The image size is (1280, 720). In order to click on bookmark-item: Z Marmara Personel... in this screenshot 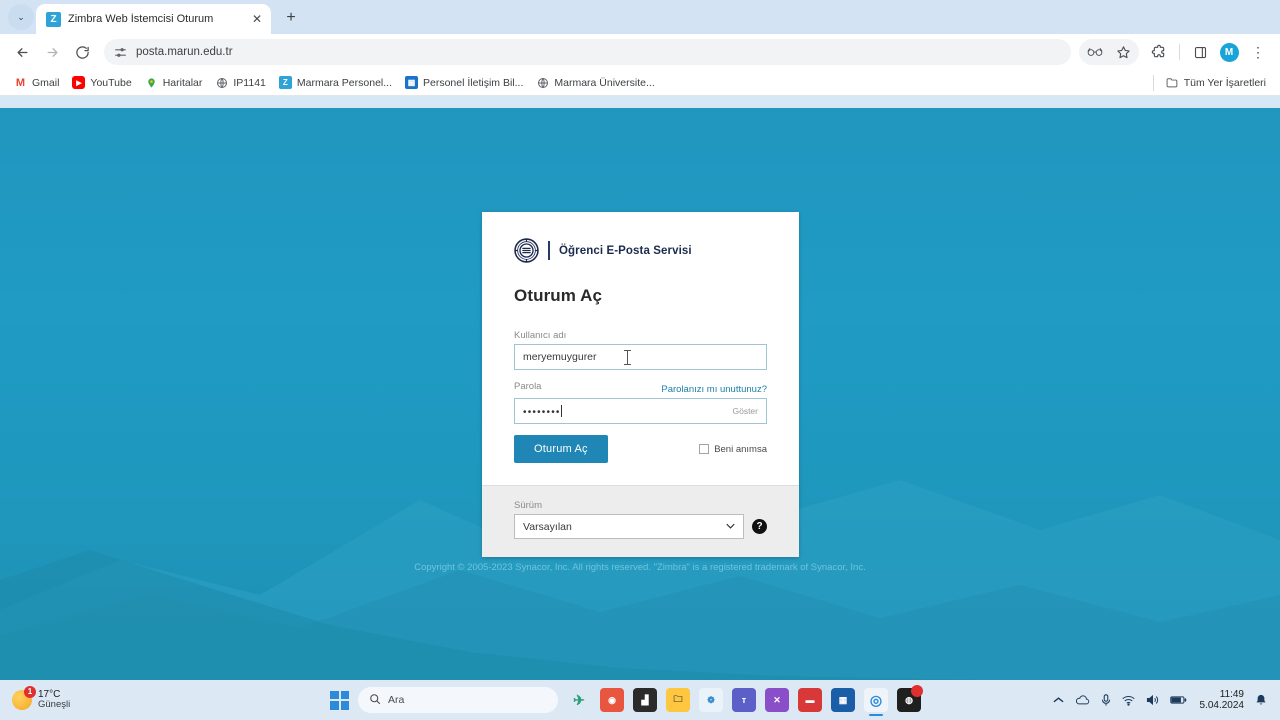, I will do `click(335, 82)`.